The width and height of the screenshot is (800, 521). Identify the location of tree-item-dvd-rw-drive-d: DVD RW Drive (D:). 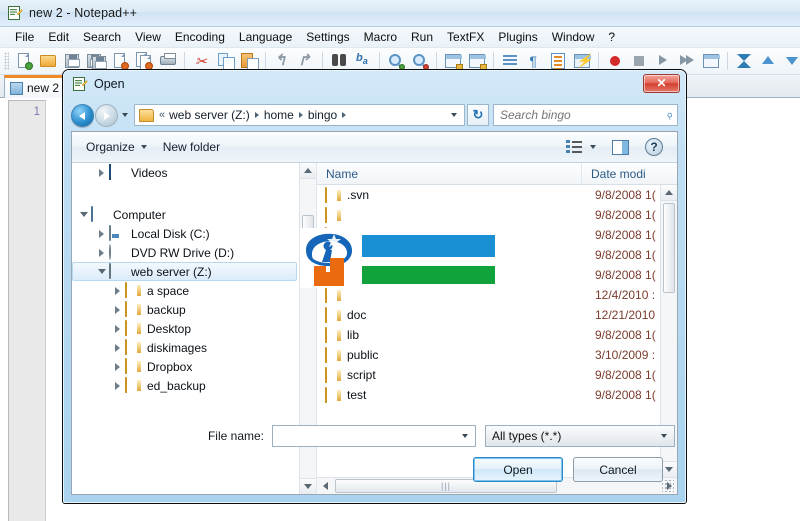
(185, 252).